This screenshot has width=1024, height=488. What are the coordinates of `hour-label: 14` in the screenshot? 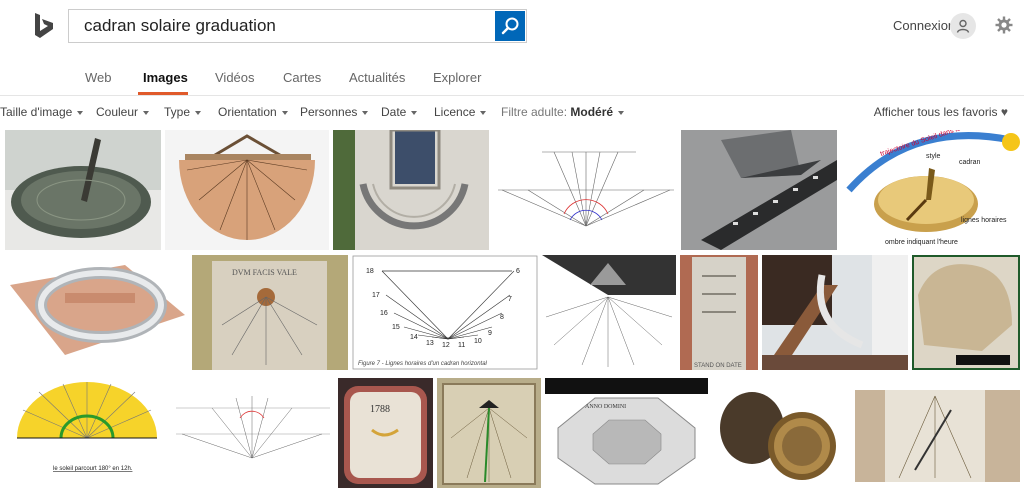 It's located at (414, 337).